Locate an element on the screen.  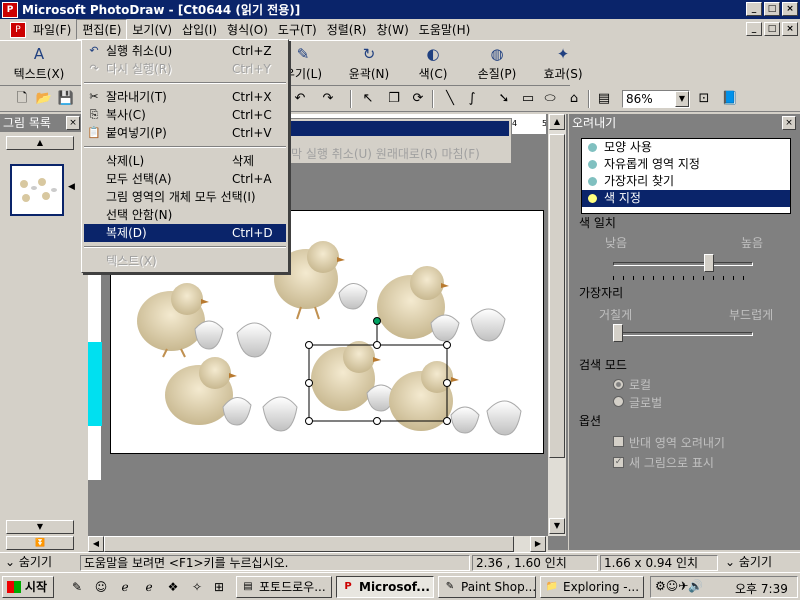
scroll-right-arrow: ▶ is located at coordinates (538, 544).